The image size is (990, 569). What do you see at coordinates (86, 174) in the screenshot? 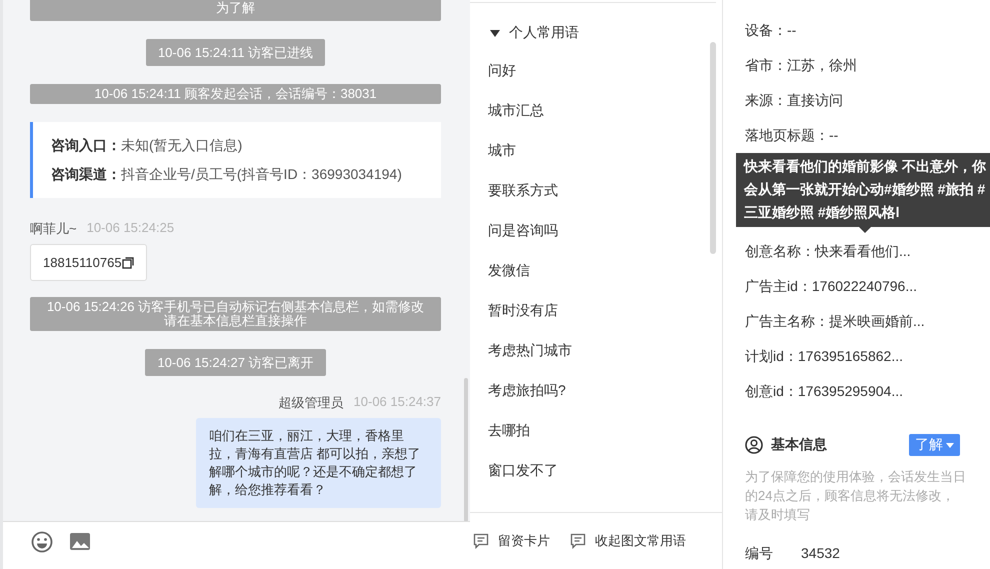
I see `field-label: 咨询渠道：` at bounding box center [86, 174].